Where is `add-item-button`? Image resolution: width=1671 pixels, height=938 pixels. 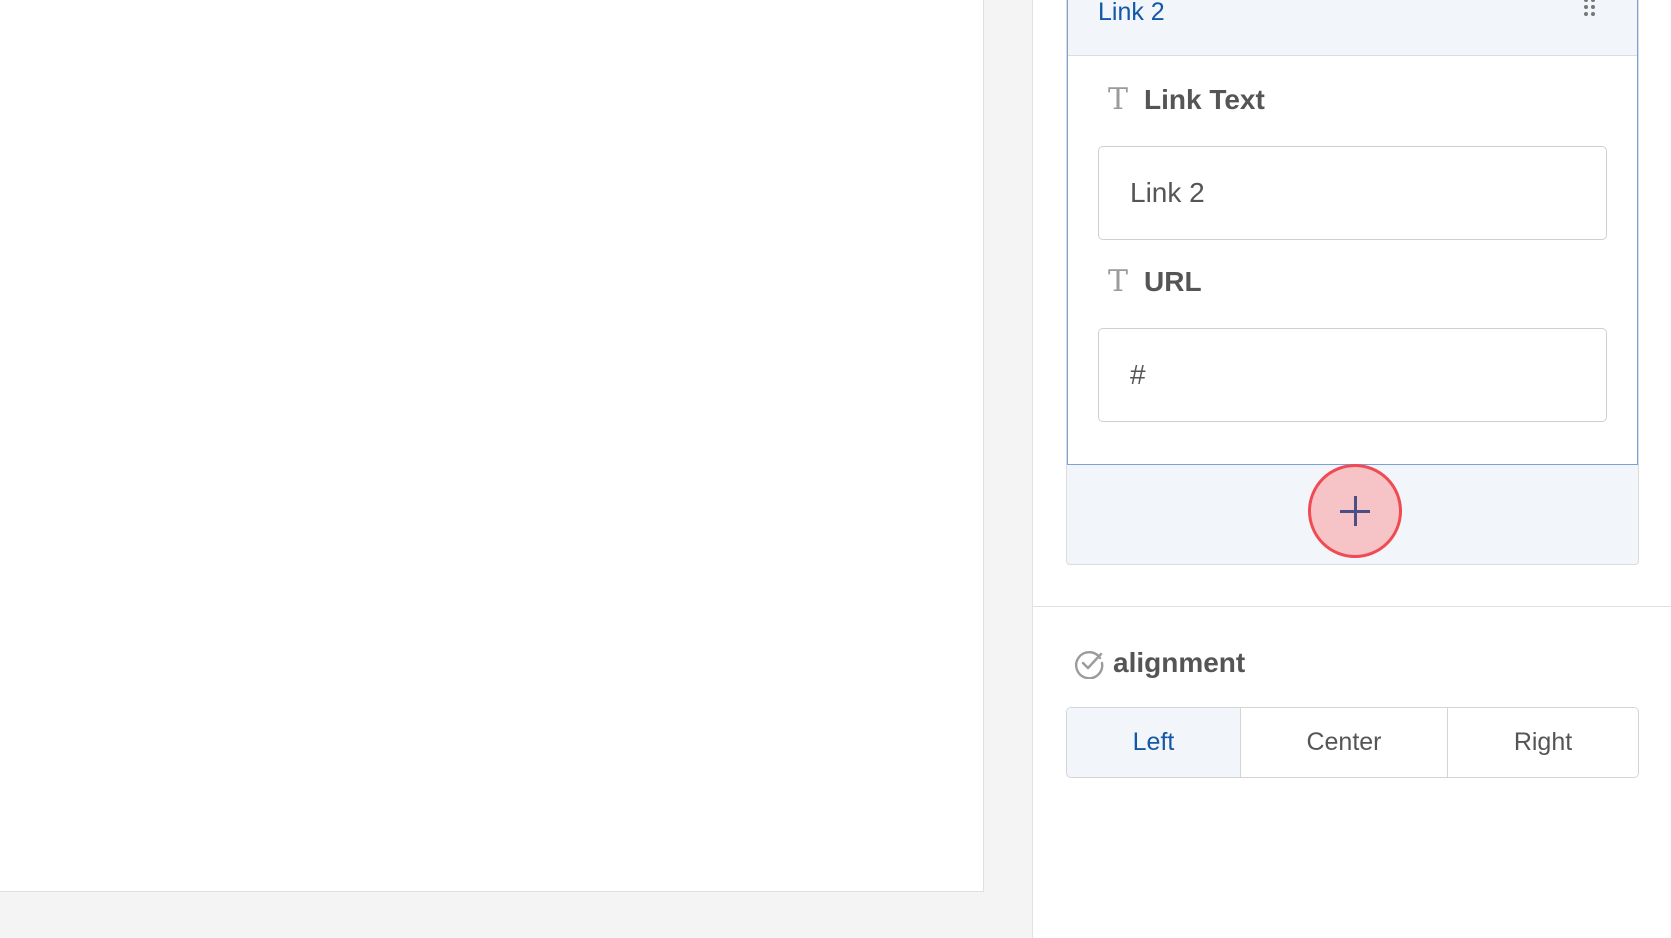 add-item-button is located at coordinates (1355, 511).